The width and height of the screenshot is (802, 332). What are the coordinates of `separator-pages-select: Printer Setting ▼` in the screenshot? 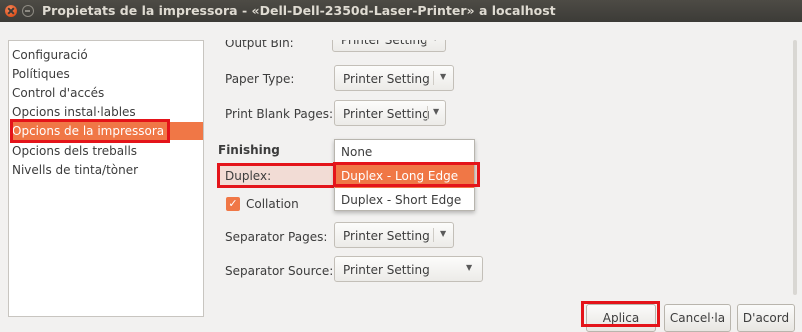 It's located at (394, 235).